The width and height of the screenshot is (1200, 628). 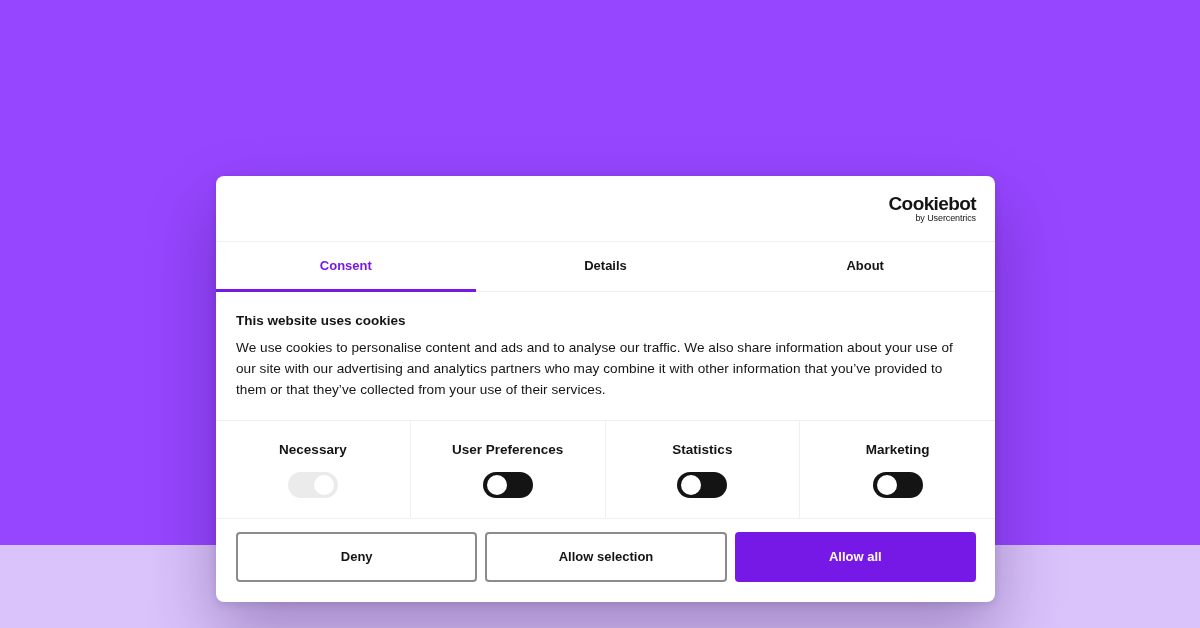 What do you see at coordinates (321, 321) in the screenshot?
I see `dialog-title: This website uses cookies` at bounding box center [321, 321].